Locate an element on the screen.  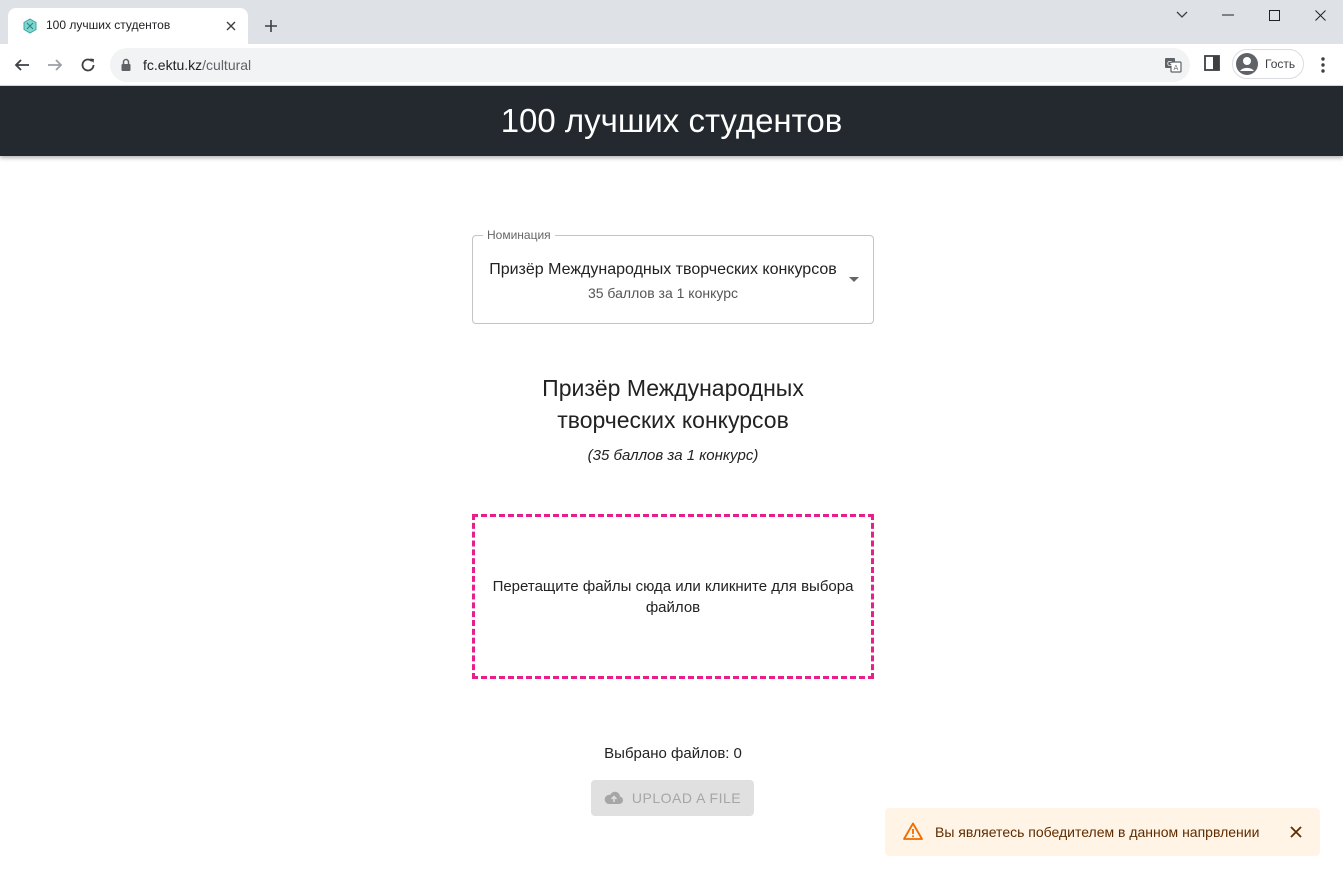
browser-menu-icon is located at coordinates (1323, 65).